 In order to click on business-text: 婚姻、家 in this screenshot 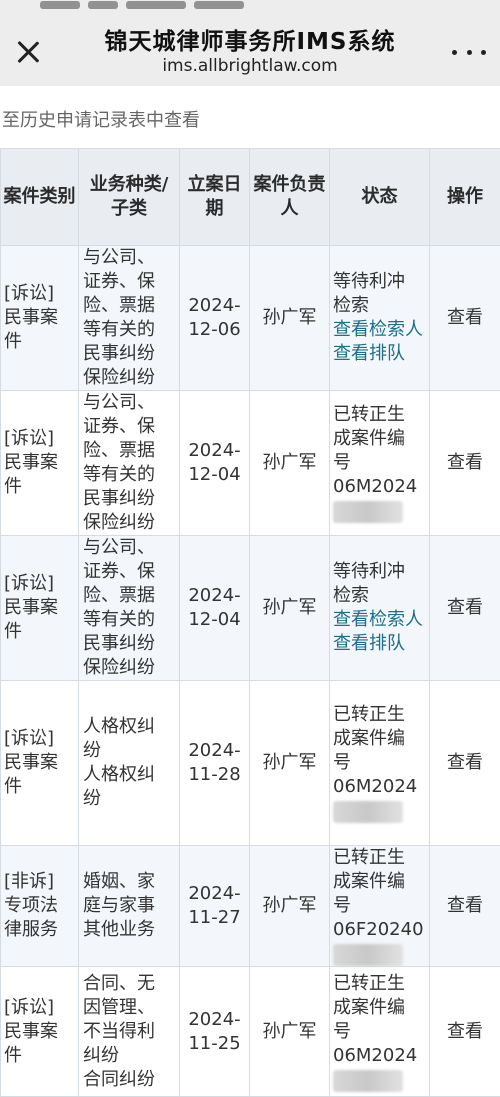, I will do `click(129, 882)`.